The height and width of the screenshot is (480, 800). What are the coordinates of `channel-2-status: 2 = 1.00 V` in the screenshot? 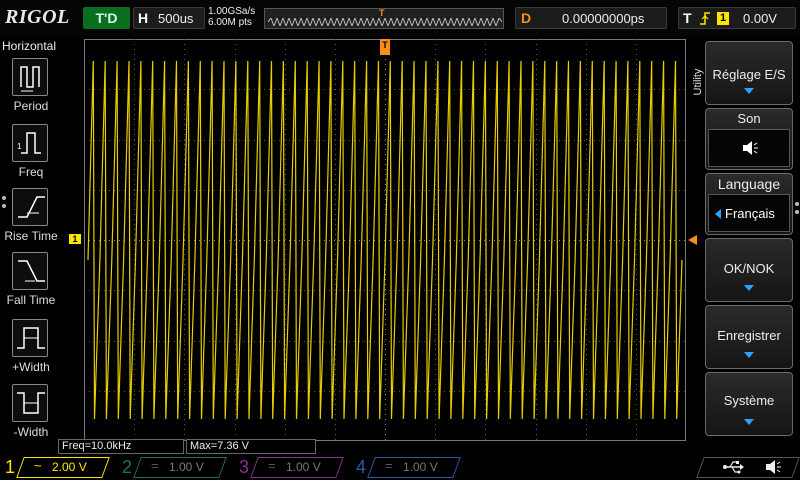 It's located at (173, 467).